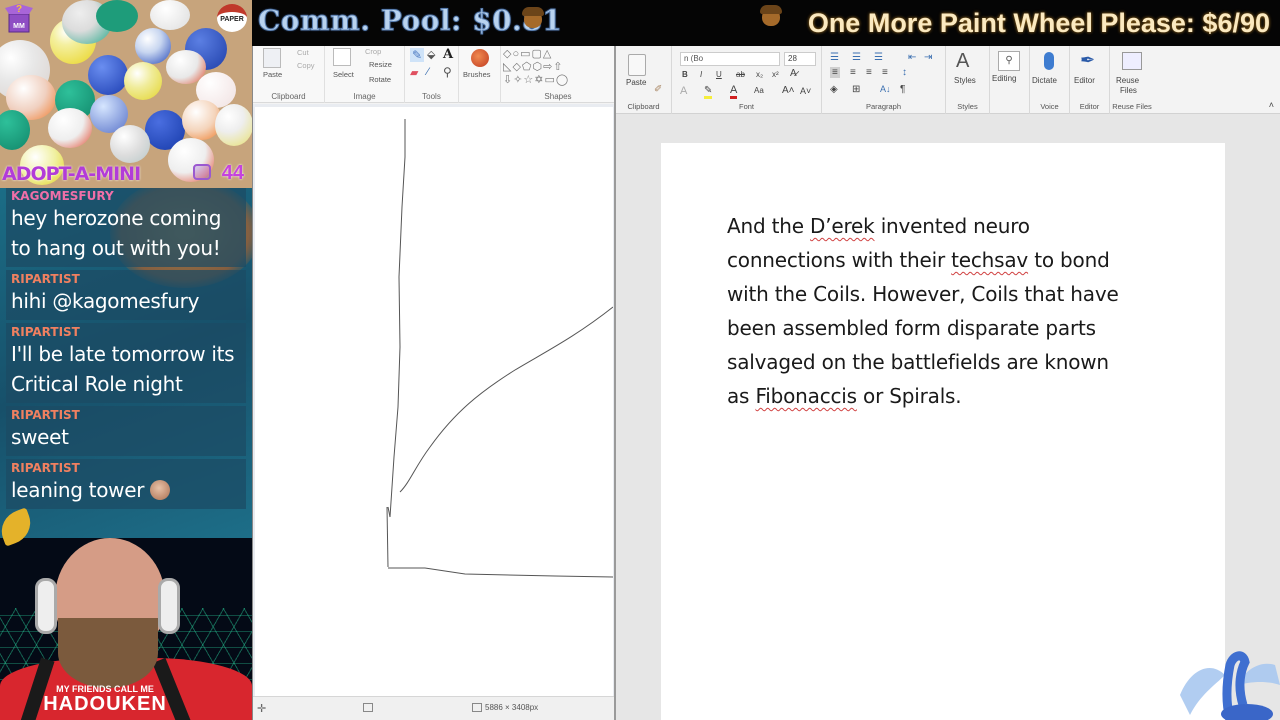  Describe the element at coordinates (477, 74) in the screenshot. I see `brushes-button: Brushes` at that location.